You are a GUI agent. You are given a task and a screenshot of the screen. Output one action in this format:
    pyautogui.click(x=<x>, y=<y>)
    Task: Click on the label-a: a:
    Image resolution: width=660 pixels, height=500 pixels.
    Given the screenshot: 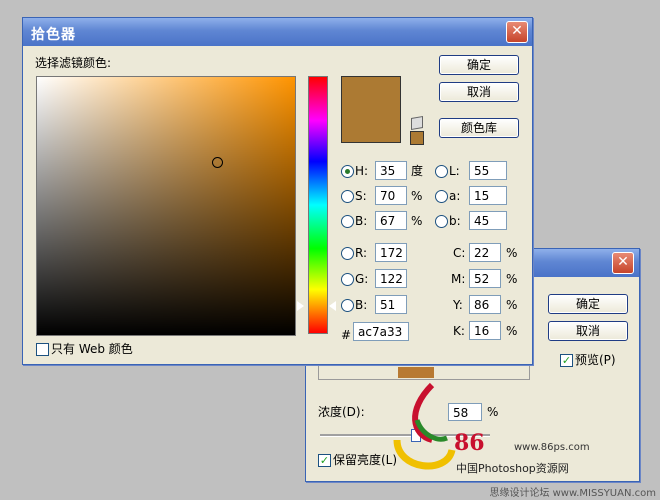 What is the action you would take?
    pyautogui.click(x=455, y=196)
    